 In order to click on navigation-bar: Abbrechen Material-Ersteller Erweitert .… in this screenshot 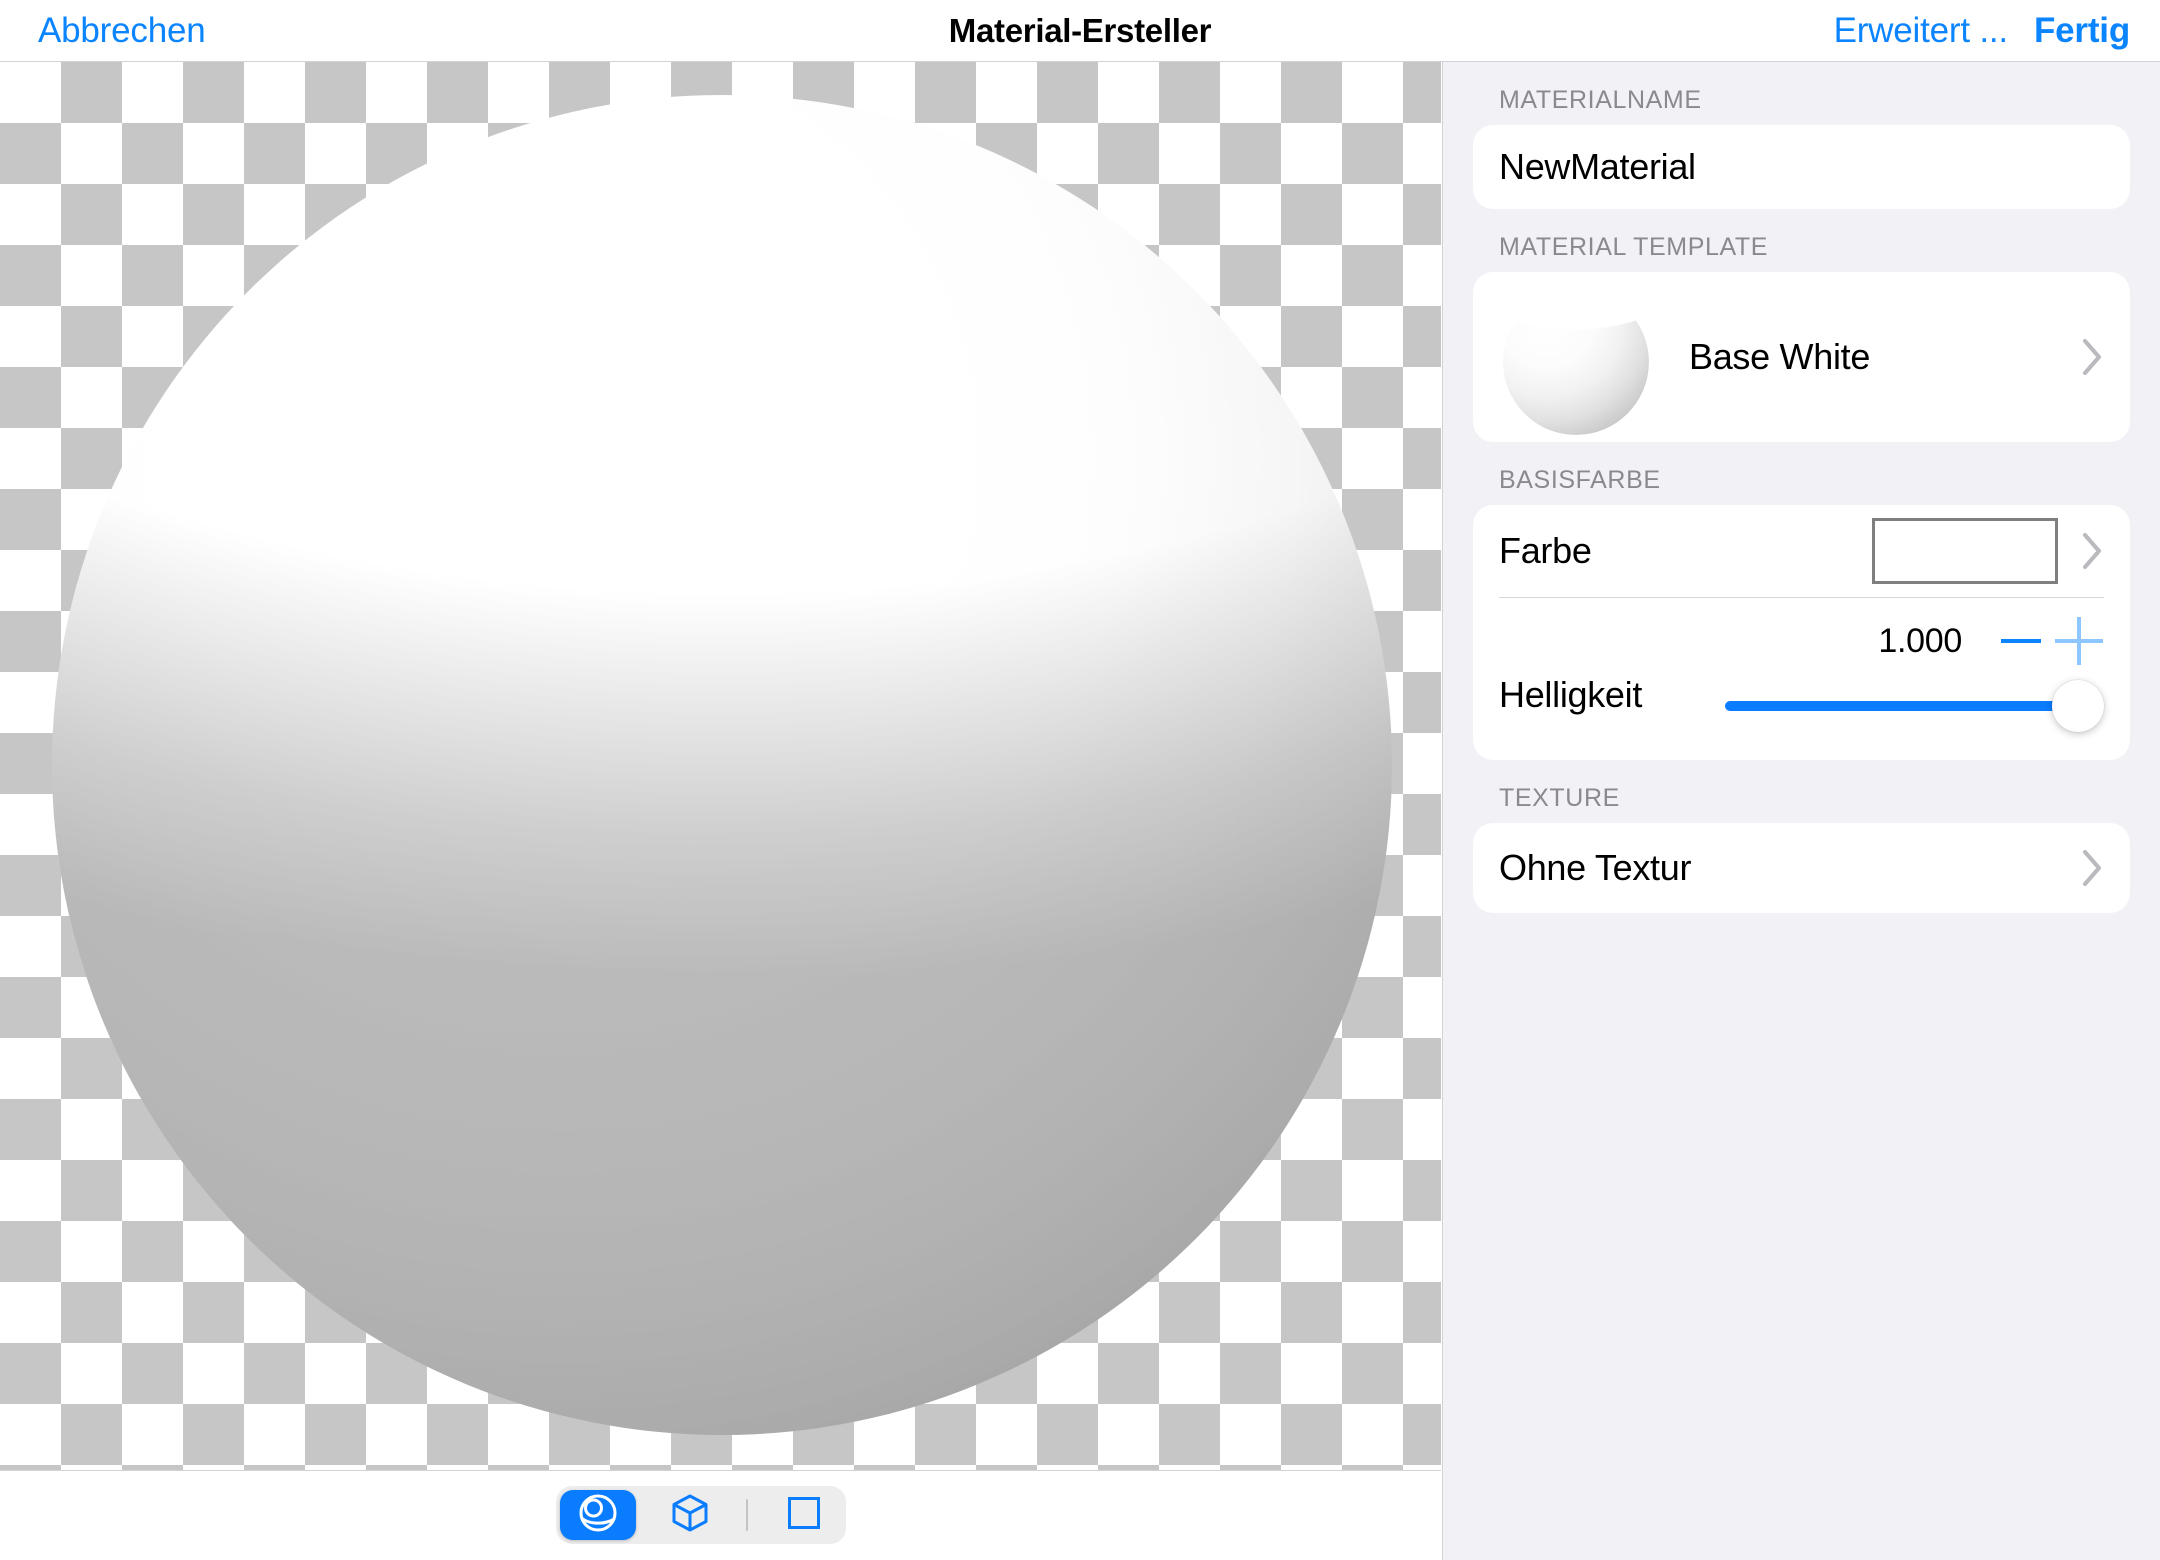, I will do `click(1080, 31)`.